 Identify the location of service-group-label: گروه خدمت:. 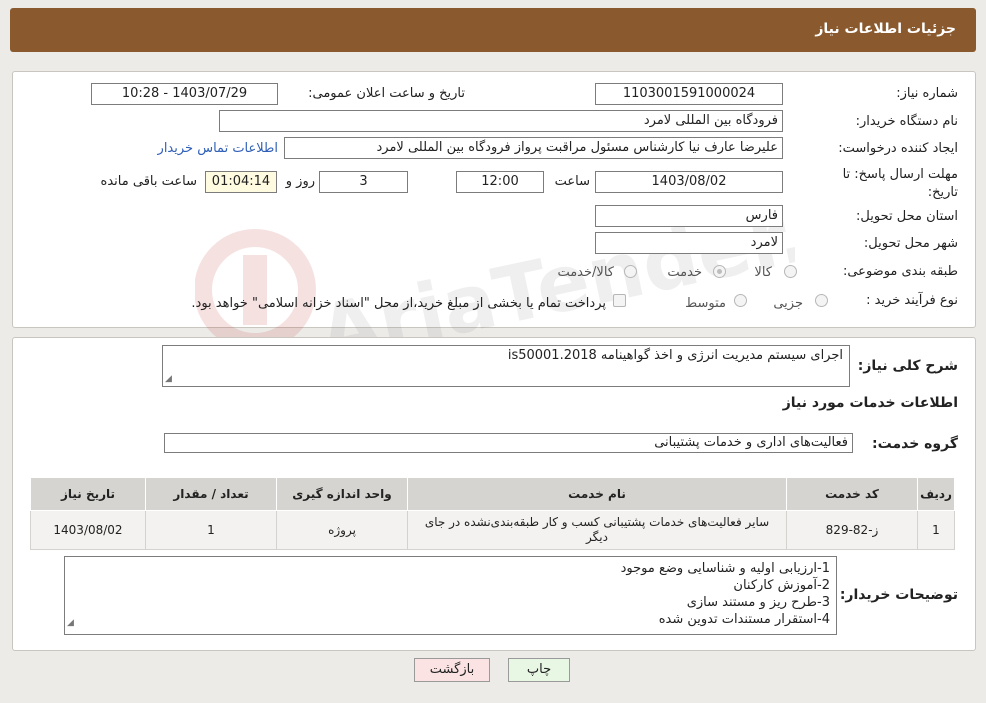
(915, 444).